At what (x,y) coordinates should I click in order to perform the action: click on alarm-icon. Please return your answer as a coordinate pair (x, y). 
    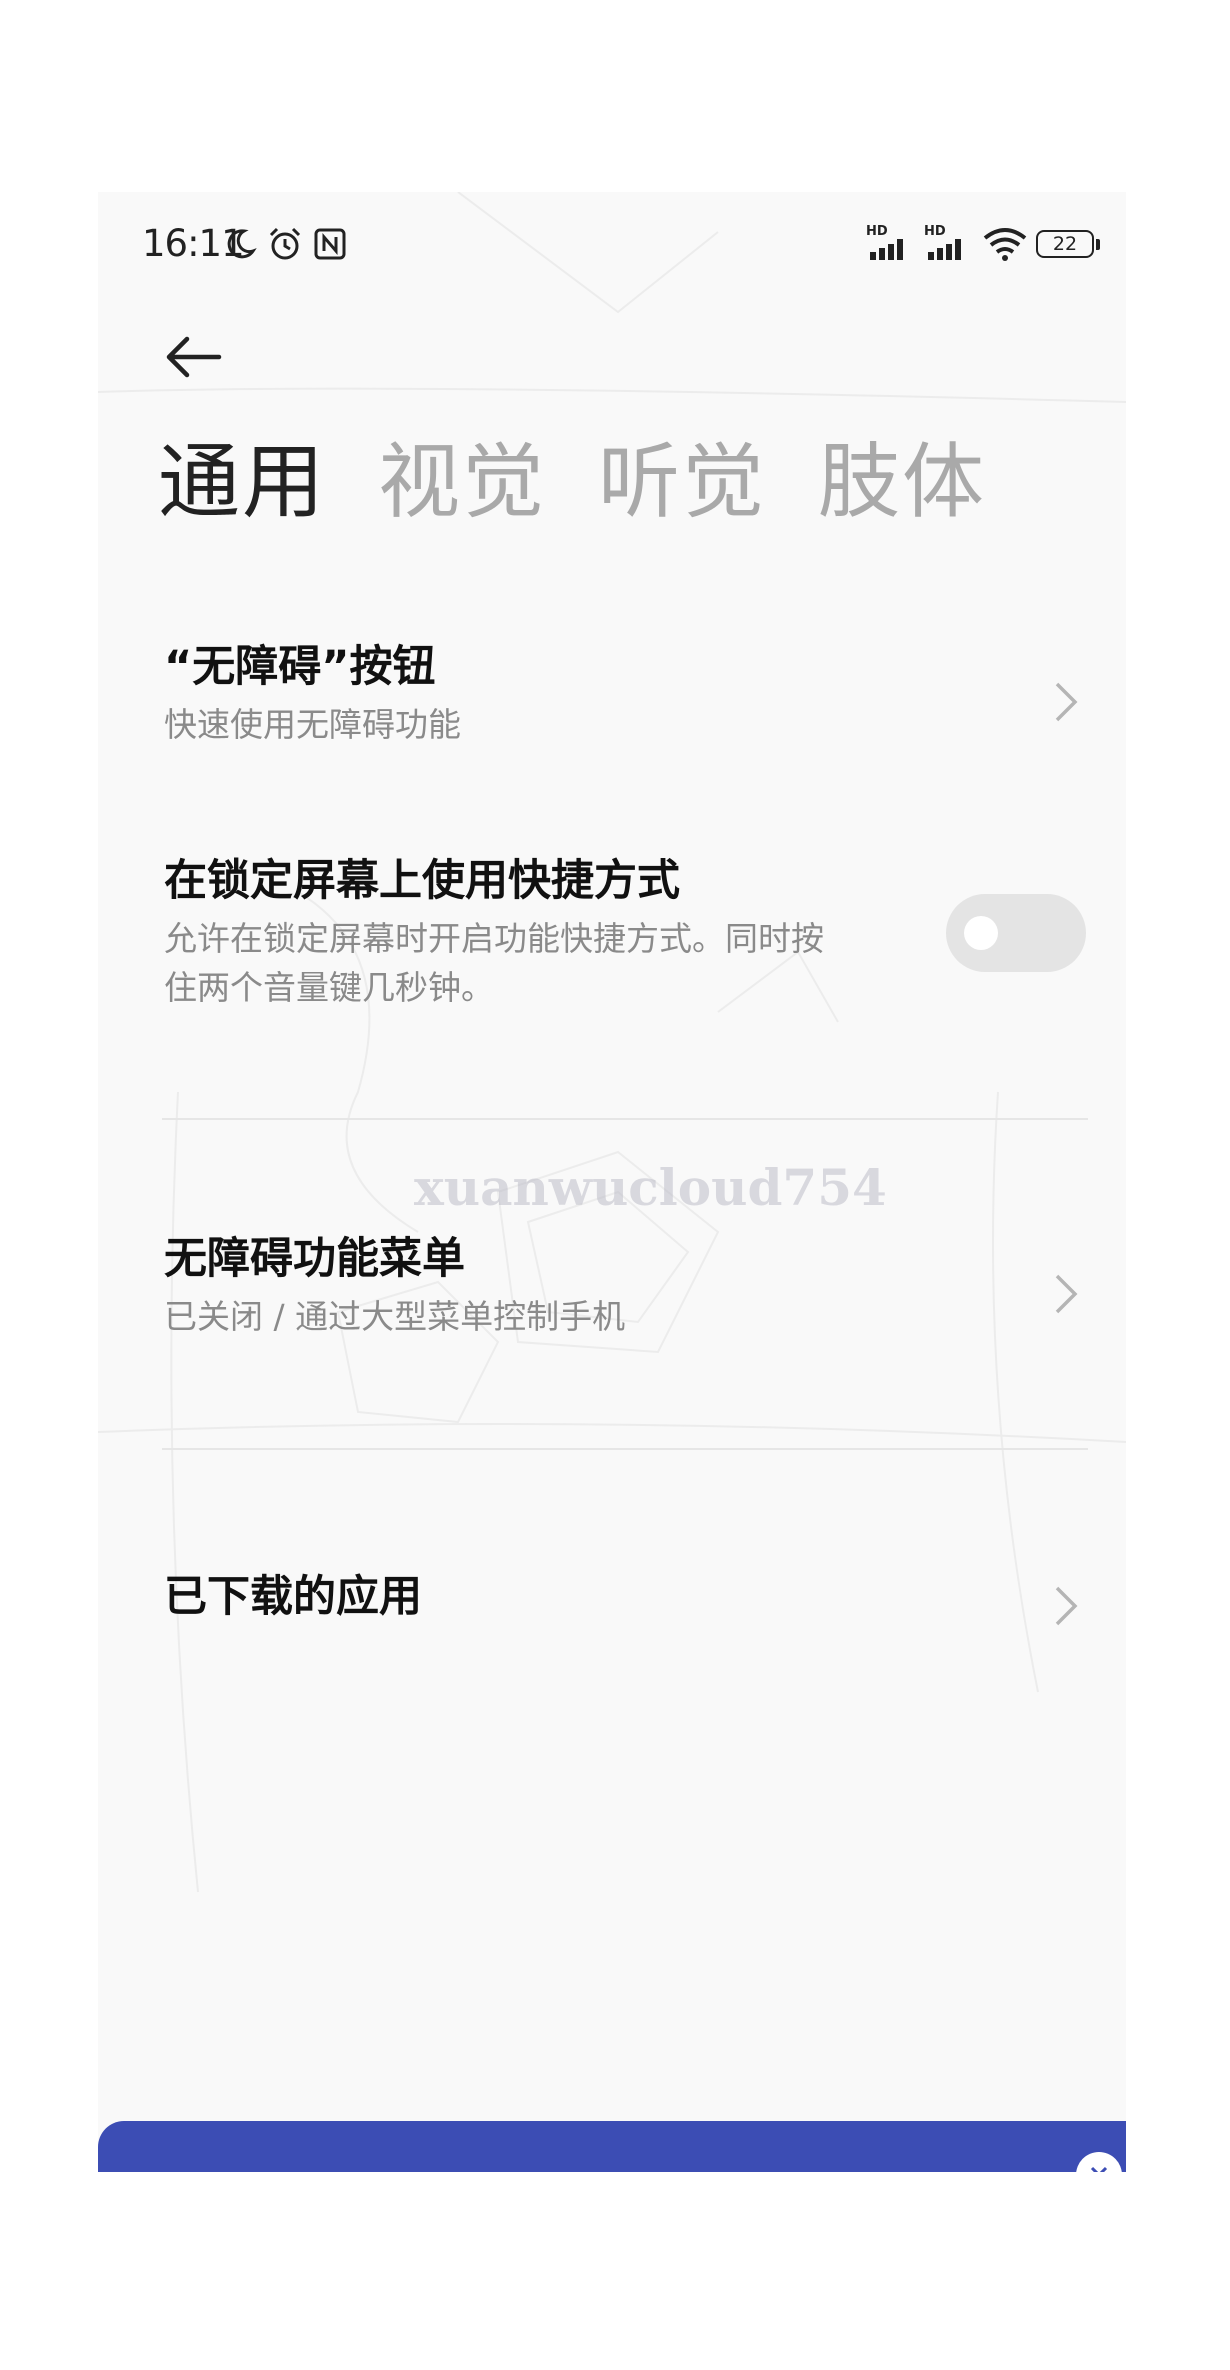
    Looking at the image, I should click on (285, 243).